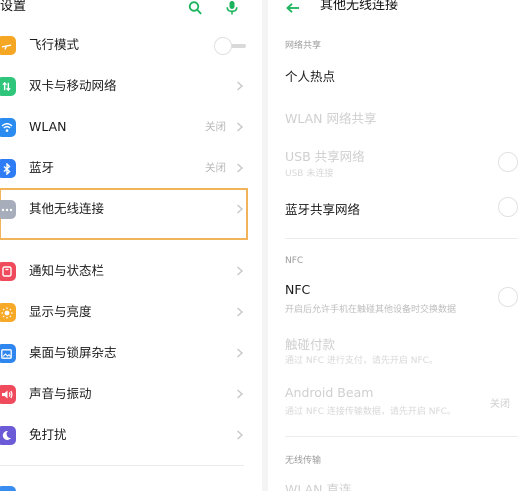 The height and width of the screenshot is (491, 518). I want to click on airplane-icon, so click(8, 45).